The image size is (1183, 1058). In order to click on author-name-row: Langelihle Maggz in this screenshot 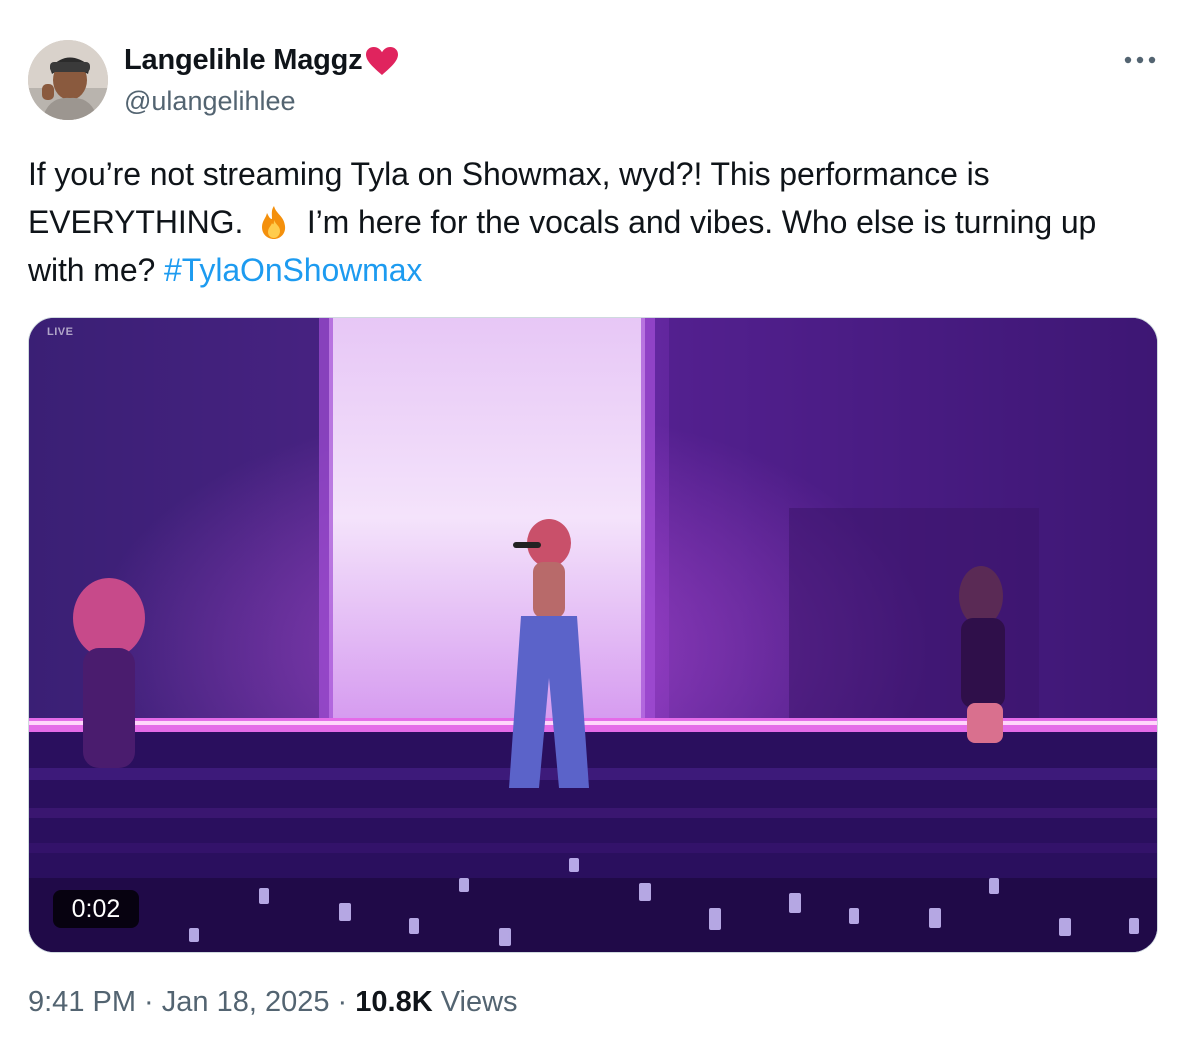, I will do `click(261, 60)`.